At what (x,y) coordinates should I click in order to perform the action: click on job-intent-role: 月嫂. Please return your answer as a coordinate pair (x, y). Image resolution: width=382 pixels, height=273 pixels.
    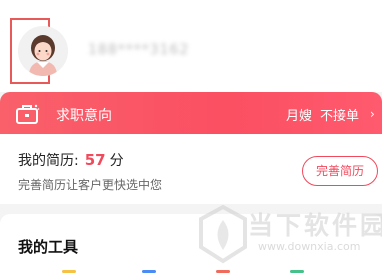
    Looking at the image, I should click on (299, 116).